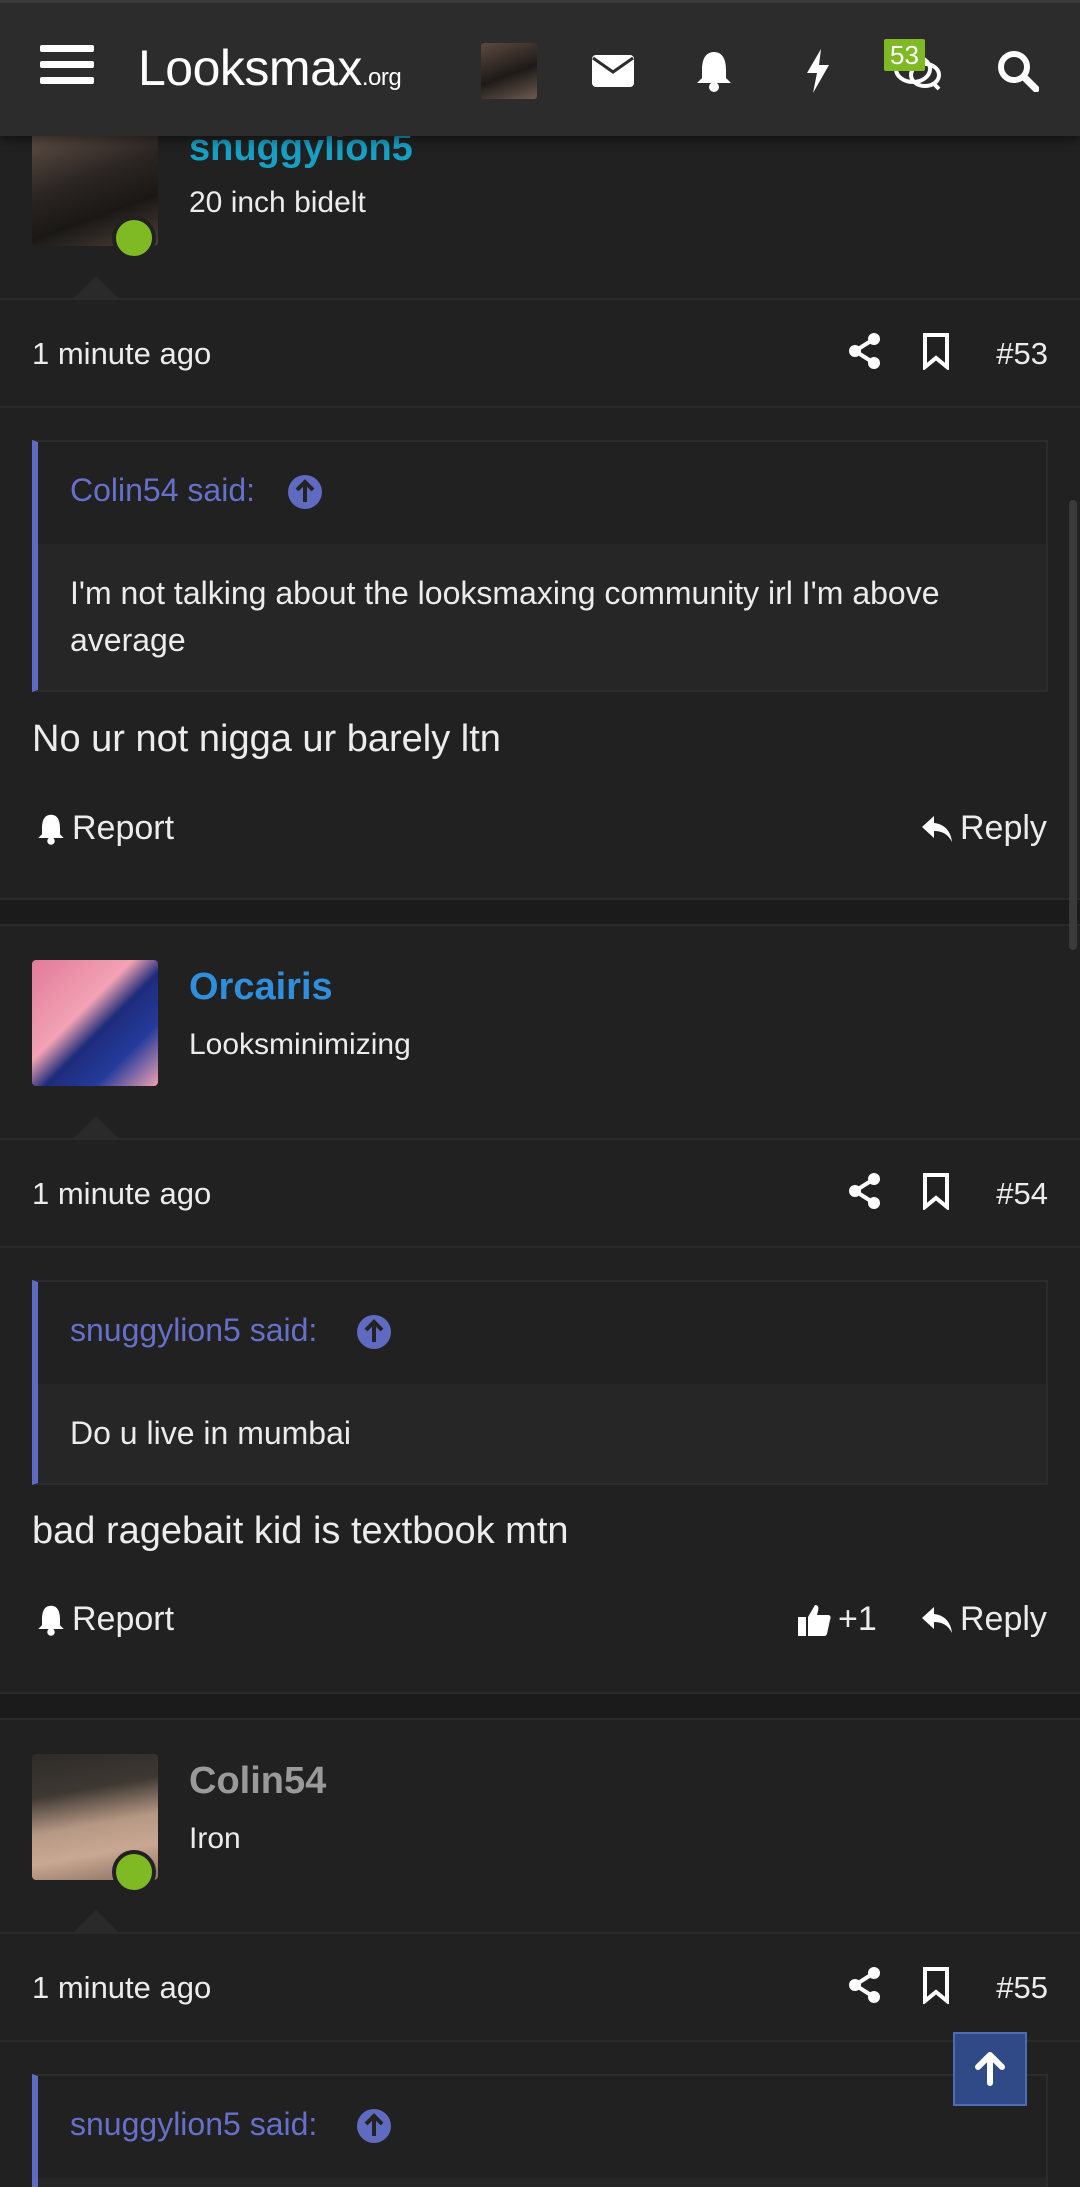 This screenshot has height=2187, width=1080. What do you see at coordinates (277, 202) in the screenshot?
I see `user-title: 20 inch bidelt` at bounding box center [277, 202].